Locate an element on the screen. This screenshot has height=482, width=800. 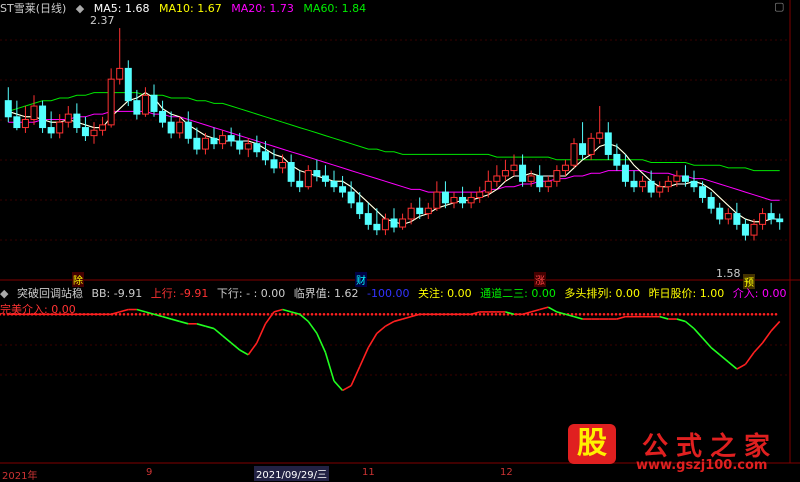
stock-title: ST雪莱(日线) is located at coordinates (33, 8).